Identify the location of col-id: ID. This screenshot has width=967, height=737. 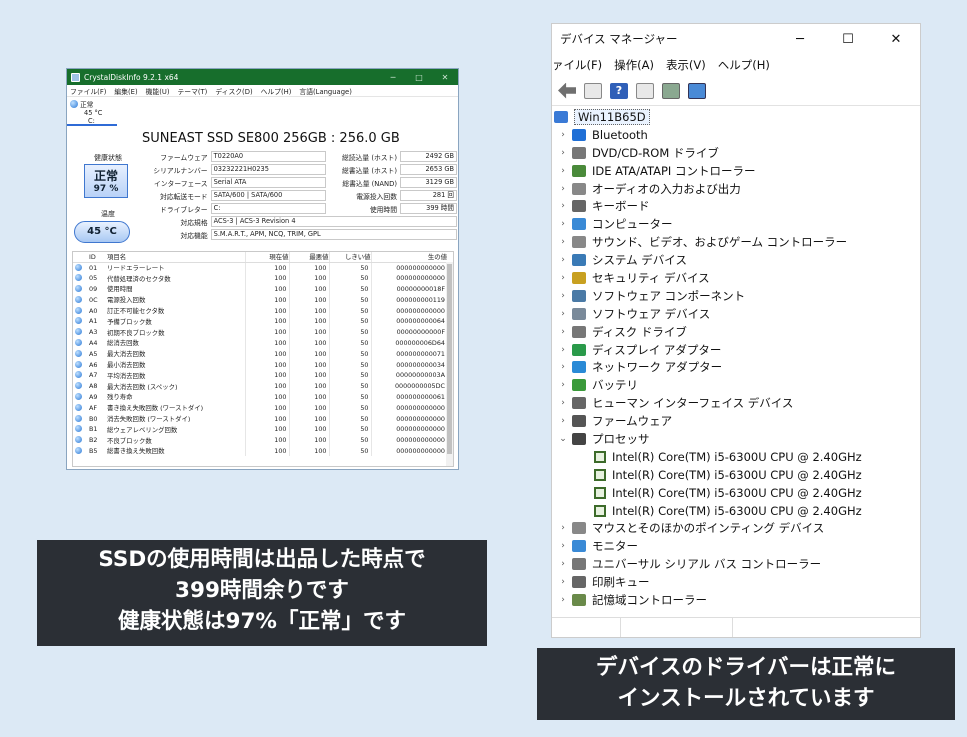
(96, 257).